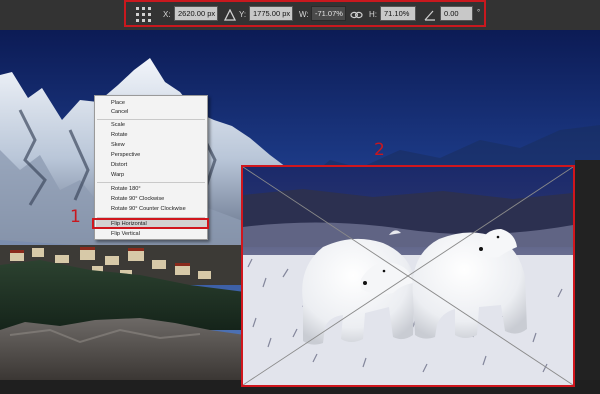 The width and height of the screenshot is (600, 394). What do you see at coordinates (150, 223) in the screenshot?
I see `flip-horizontal-highlight-frame` at bounding box center [150, 223].